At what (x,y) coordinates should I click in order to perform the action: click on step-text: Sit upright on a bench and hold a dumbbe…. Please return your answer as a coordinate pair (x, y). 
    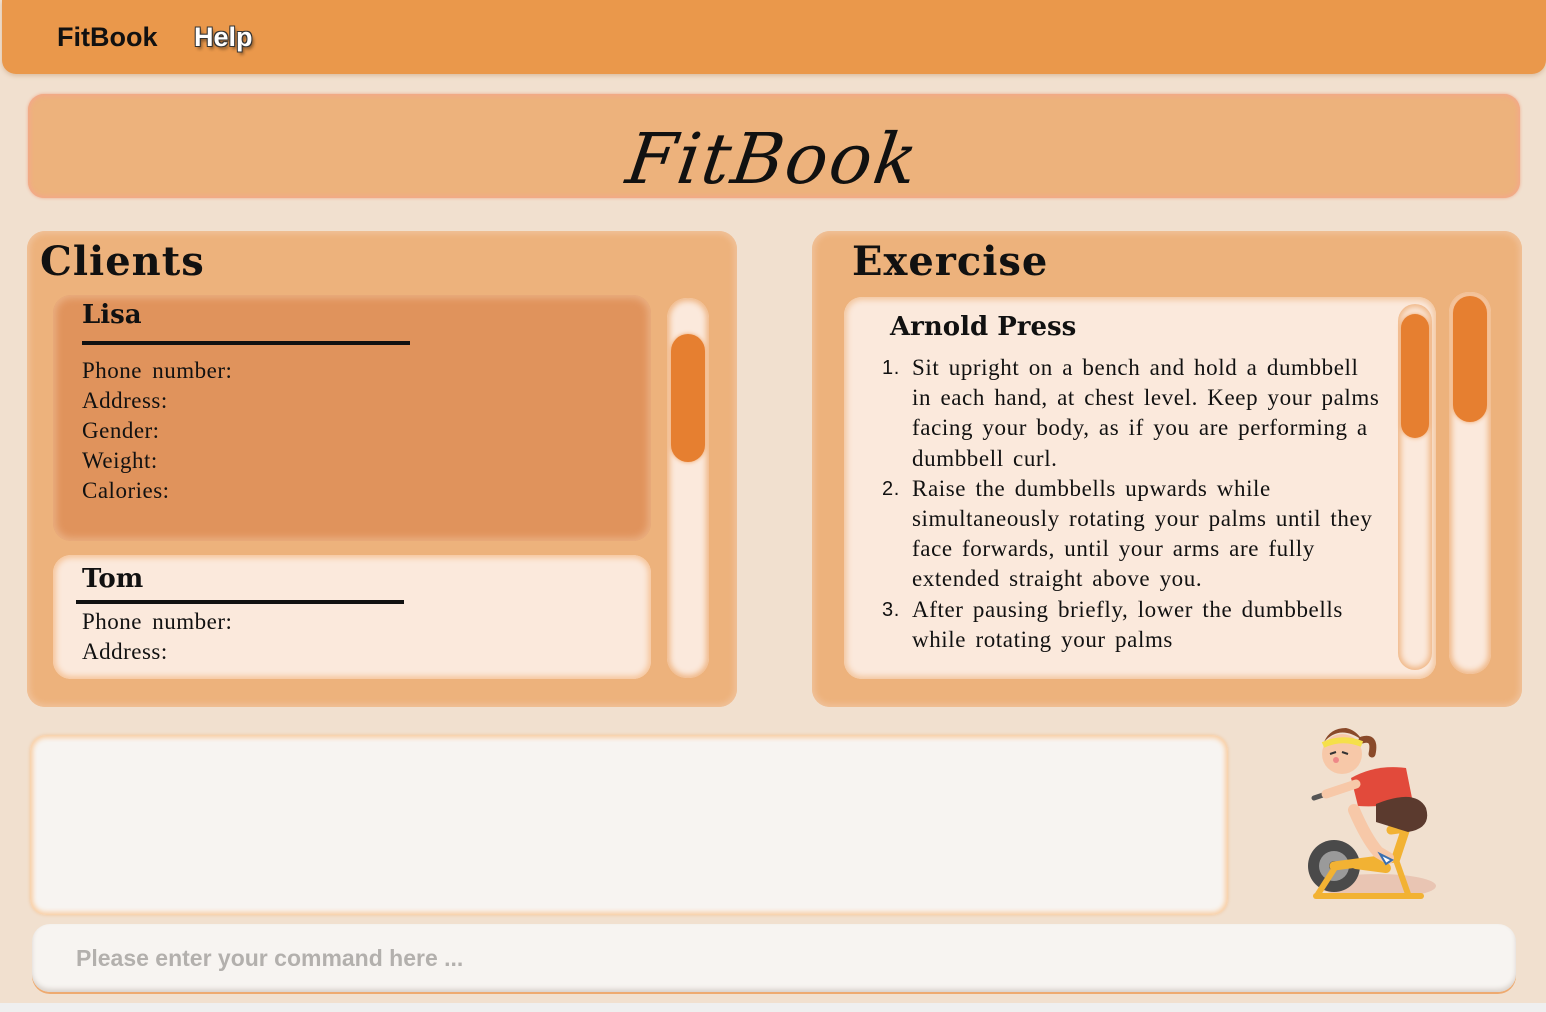
    Looking at the image, I should click on (1146, 413).